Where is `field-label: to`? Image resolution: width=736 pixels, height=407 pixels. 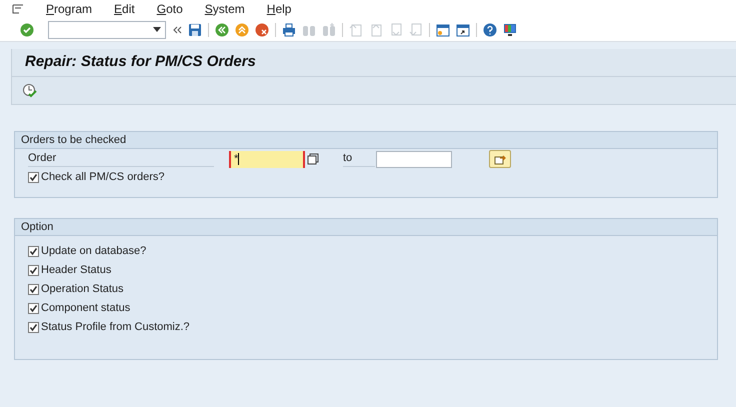 field-label: to is located at coordinates (347, 158).